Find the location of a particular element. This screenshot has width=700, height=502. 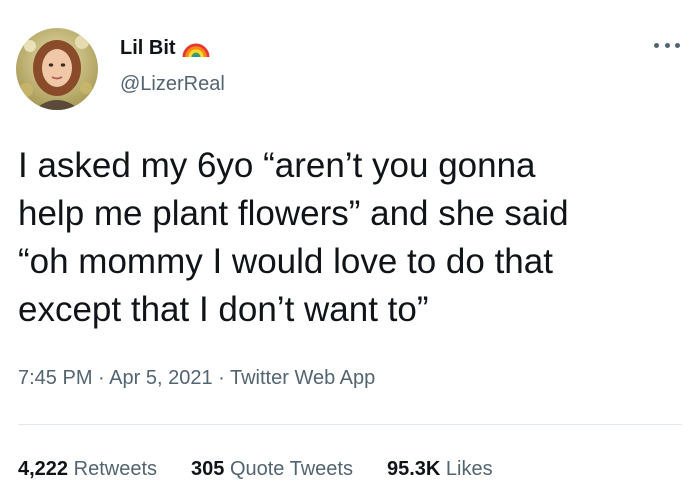

avatar is located at coordinates (57, 69).